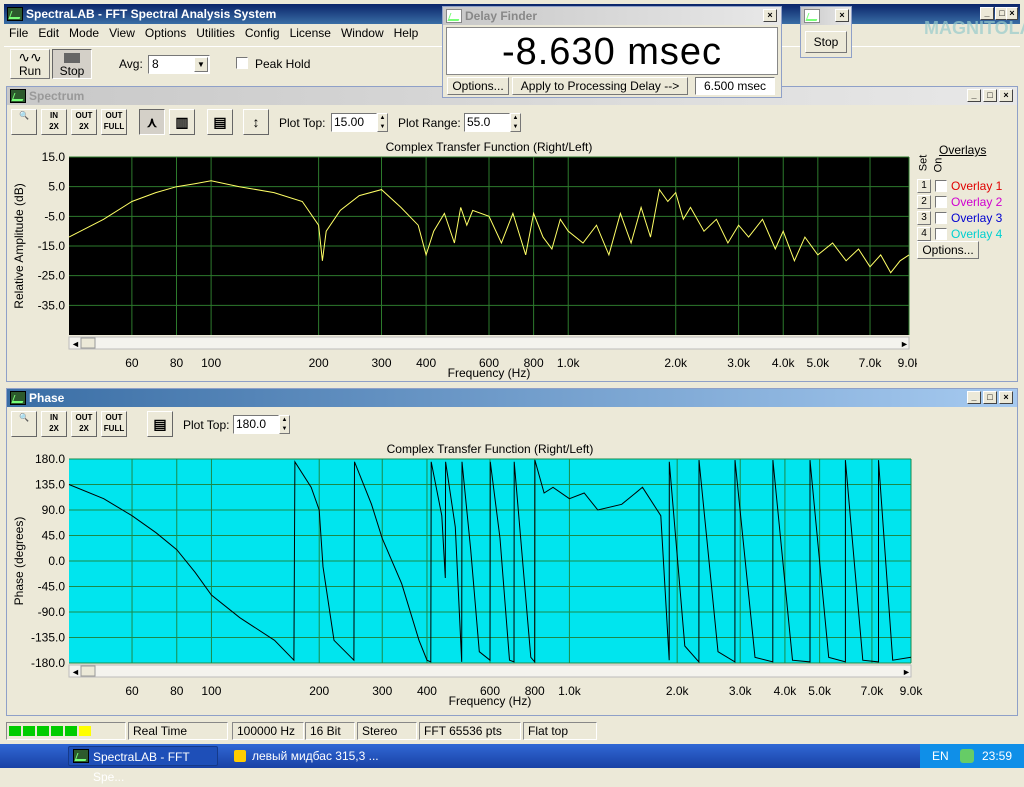 The width and height of the screenshot is (1024, 787). What do you see at coordinates (50, 485) in the screenshot?
I see `y-tick-label: 135.0` at bounding box center [50, 485].